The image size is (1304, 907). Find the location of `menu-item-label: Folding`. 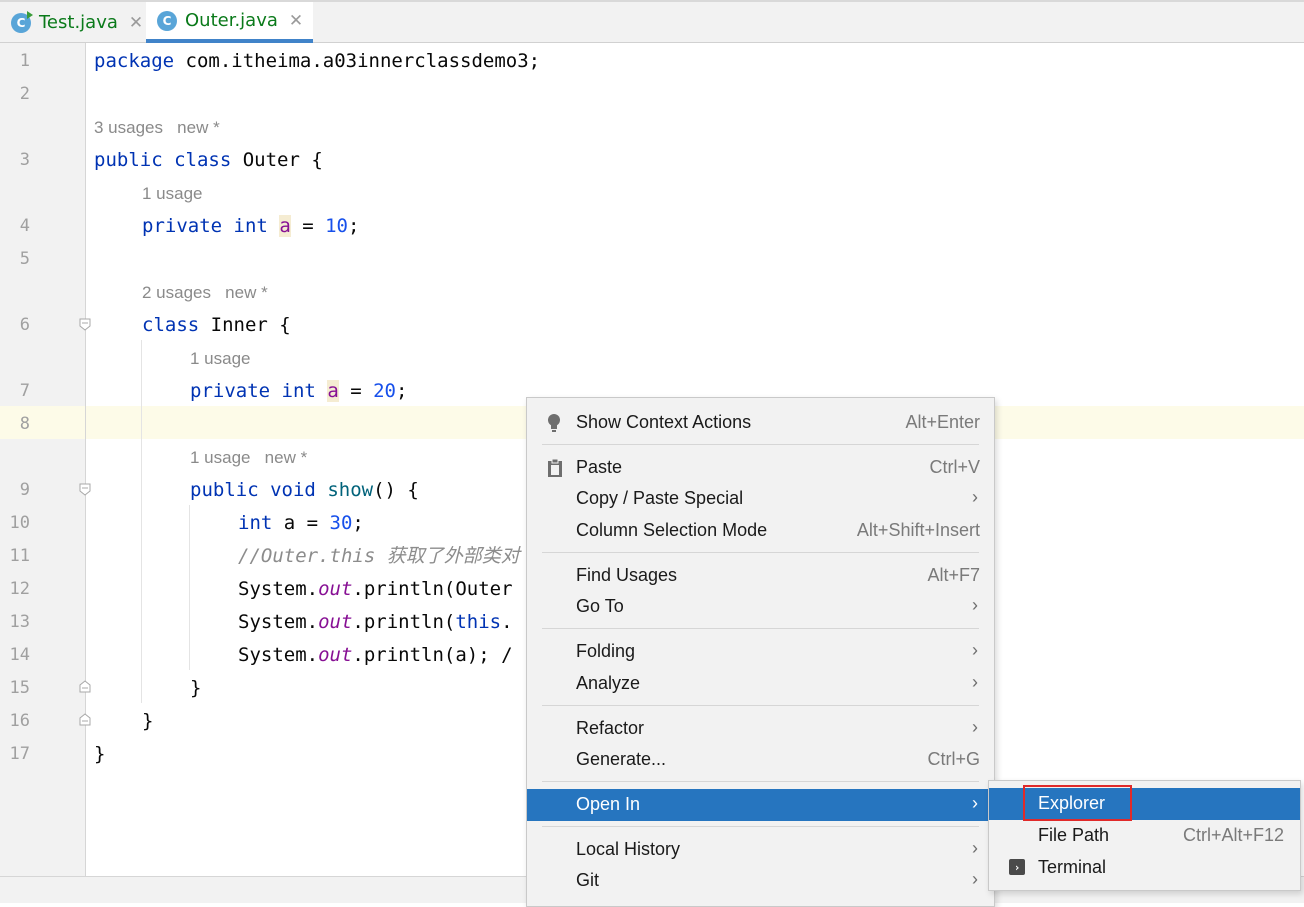

menu-item-label: Folding is located at coordinates (606, 651).